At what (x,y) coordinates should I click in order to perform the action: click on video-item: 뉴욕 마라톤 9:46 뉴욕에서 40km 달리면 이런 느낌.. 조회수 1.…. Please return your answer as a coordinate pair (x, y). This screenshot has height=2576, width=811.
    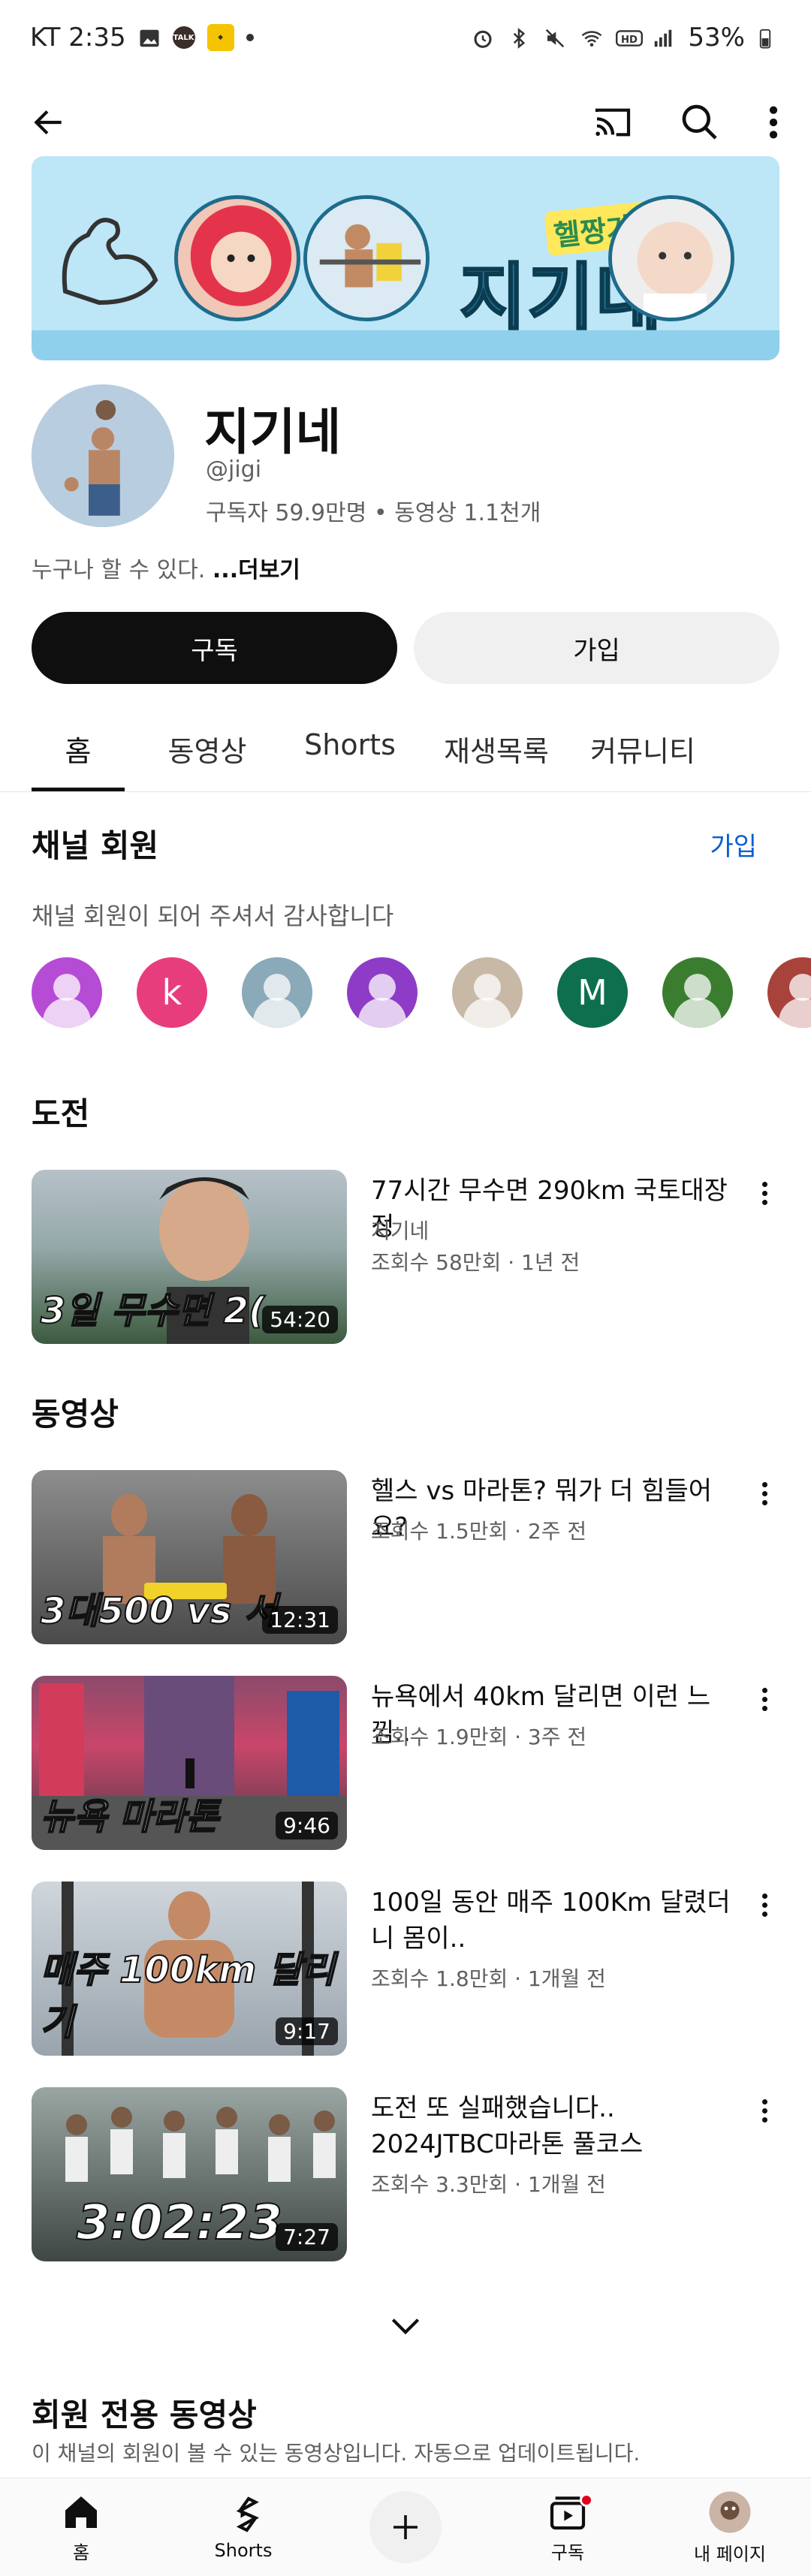
    Looking at the image, I should click on (405, 1763).